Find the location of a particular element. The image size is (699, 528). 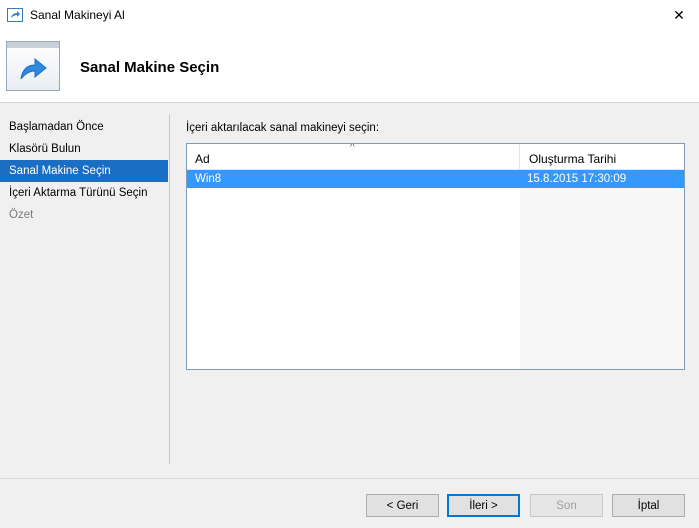

column-header-created: Oluşturma Tarihi is located at coordinates (602, 157).